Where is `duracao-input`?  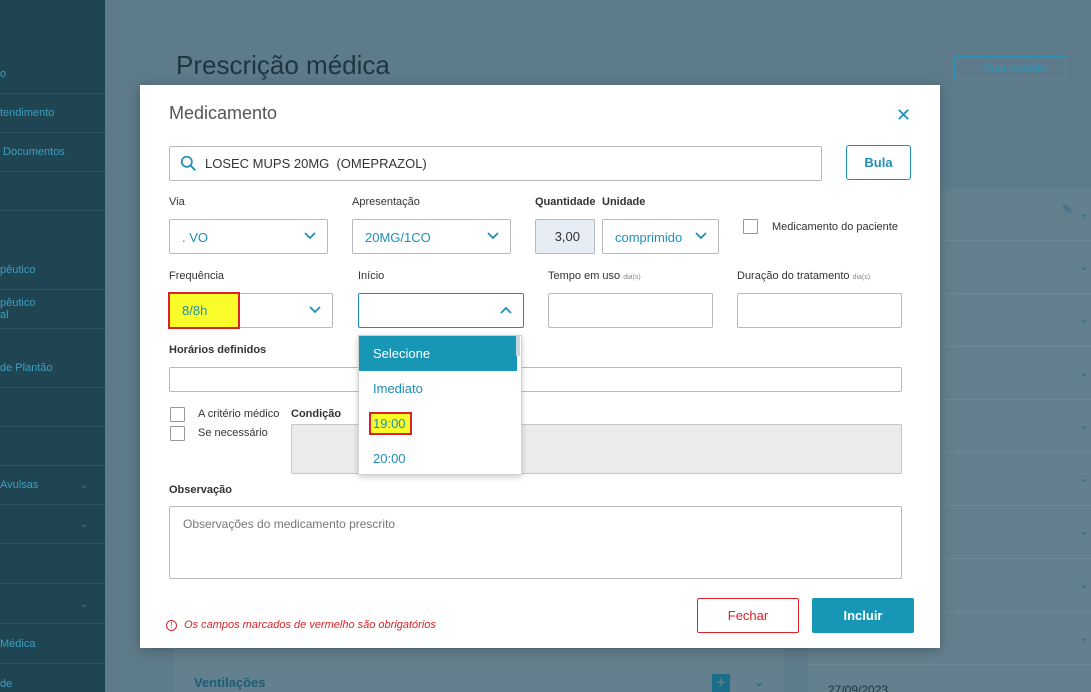
duracao-input is located at coordinates (819, 310).